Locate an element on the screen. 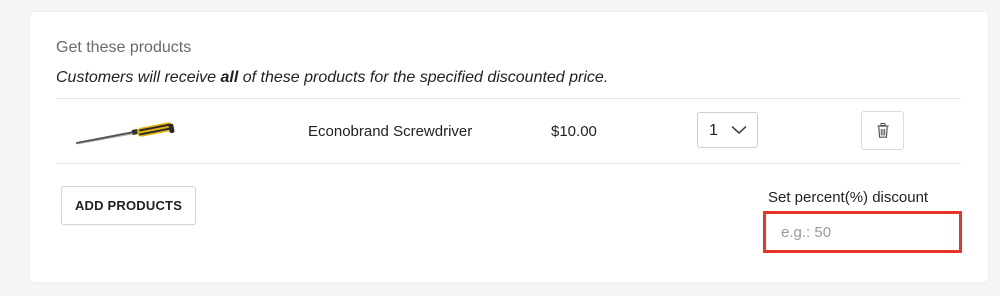 The image size is (1000, 296). discount-input-highlight is located at coordinates (862, 232).